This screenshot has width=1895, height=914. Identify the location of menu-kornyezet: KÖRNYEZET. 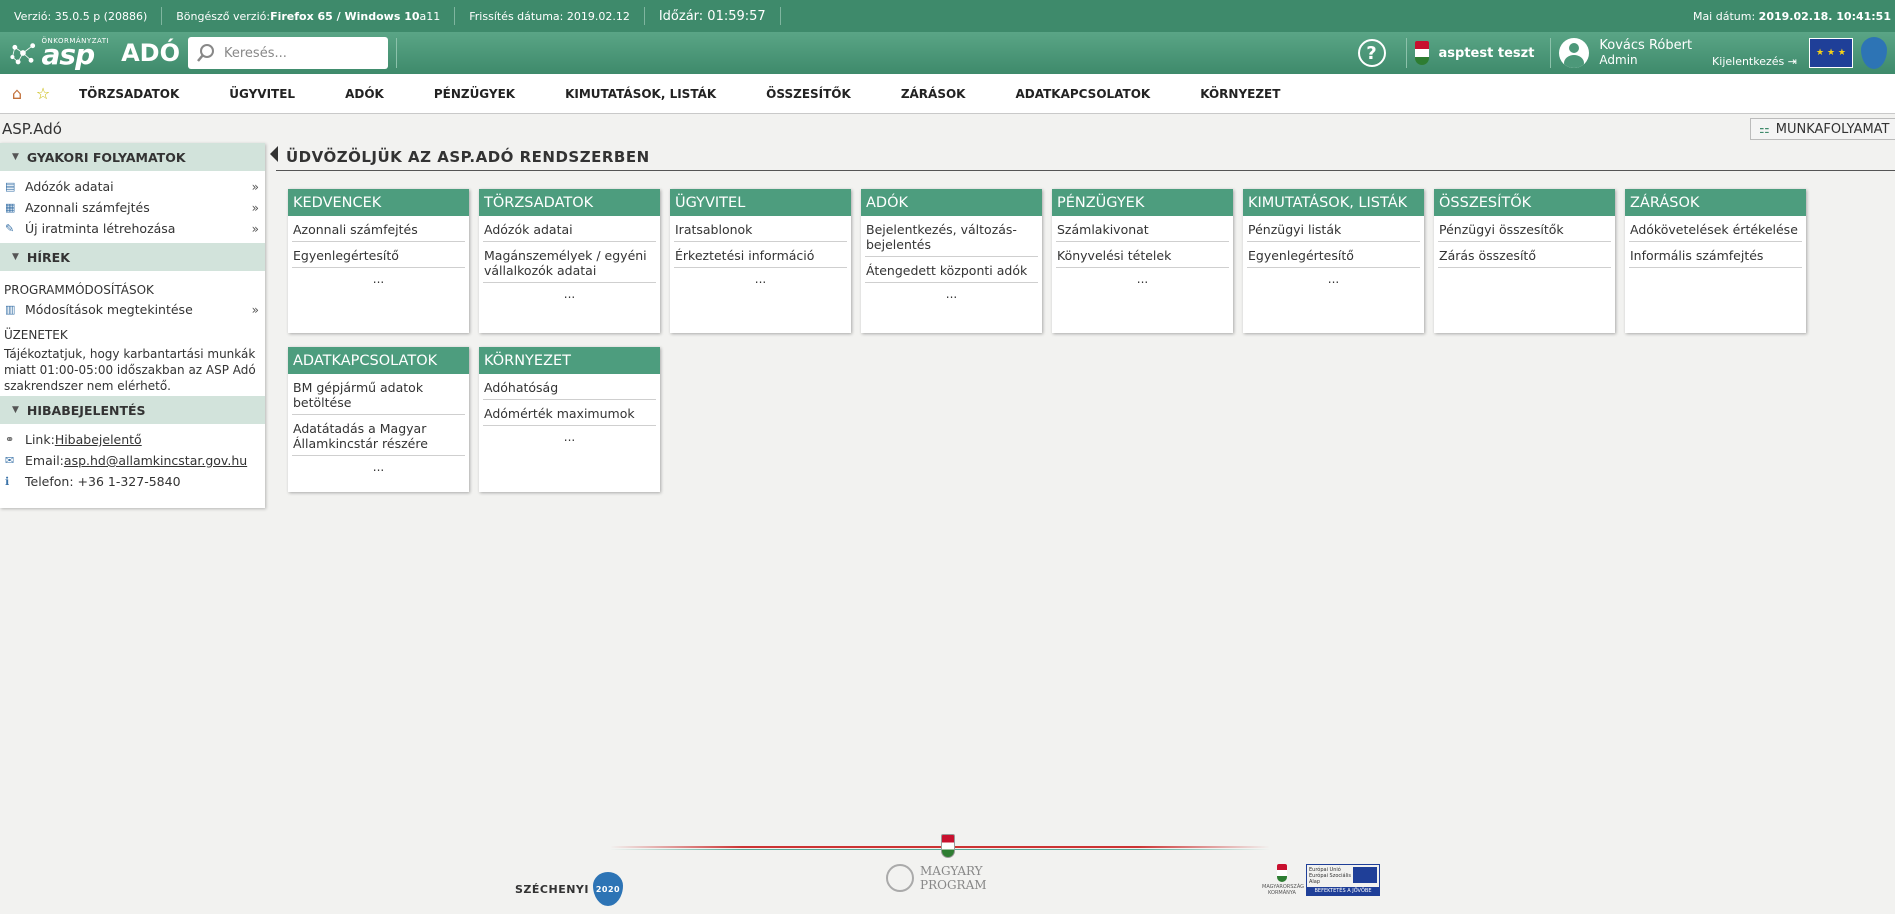
(1240, 94).